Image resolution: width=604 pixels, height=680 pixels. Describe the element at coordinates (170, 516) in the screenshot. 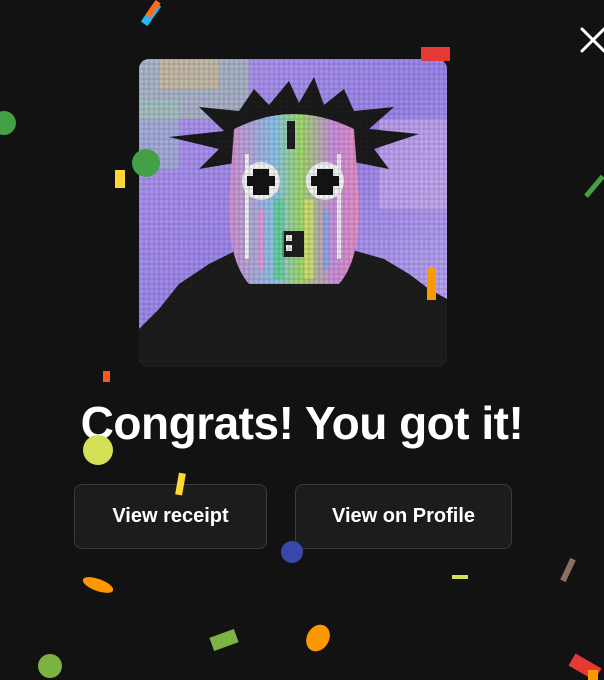

I see `view-receipt-button: View receipt` at that location.